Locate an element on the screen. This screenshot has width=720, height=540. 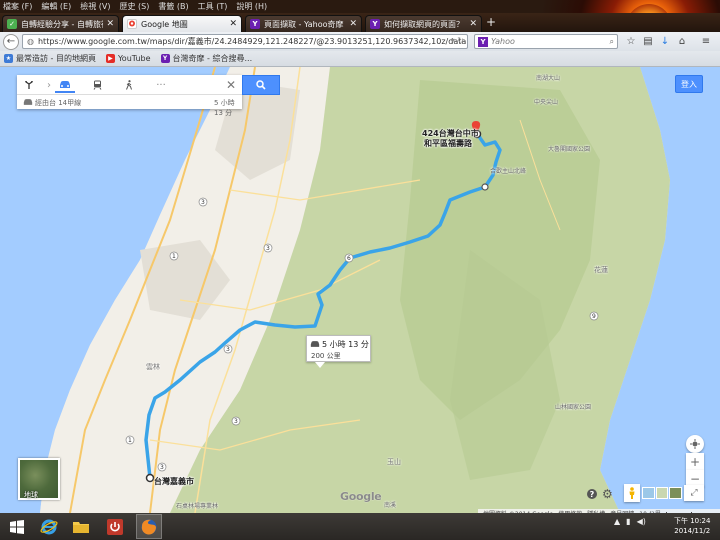
file-explorer-icon is located at coordinates (81, 526).